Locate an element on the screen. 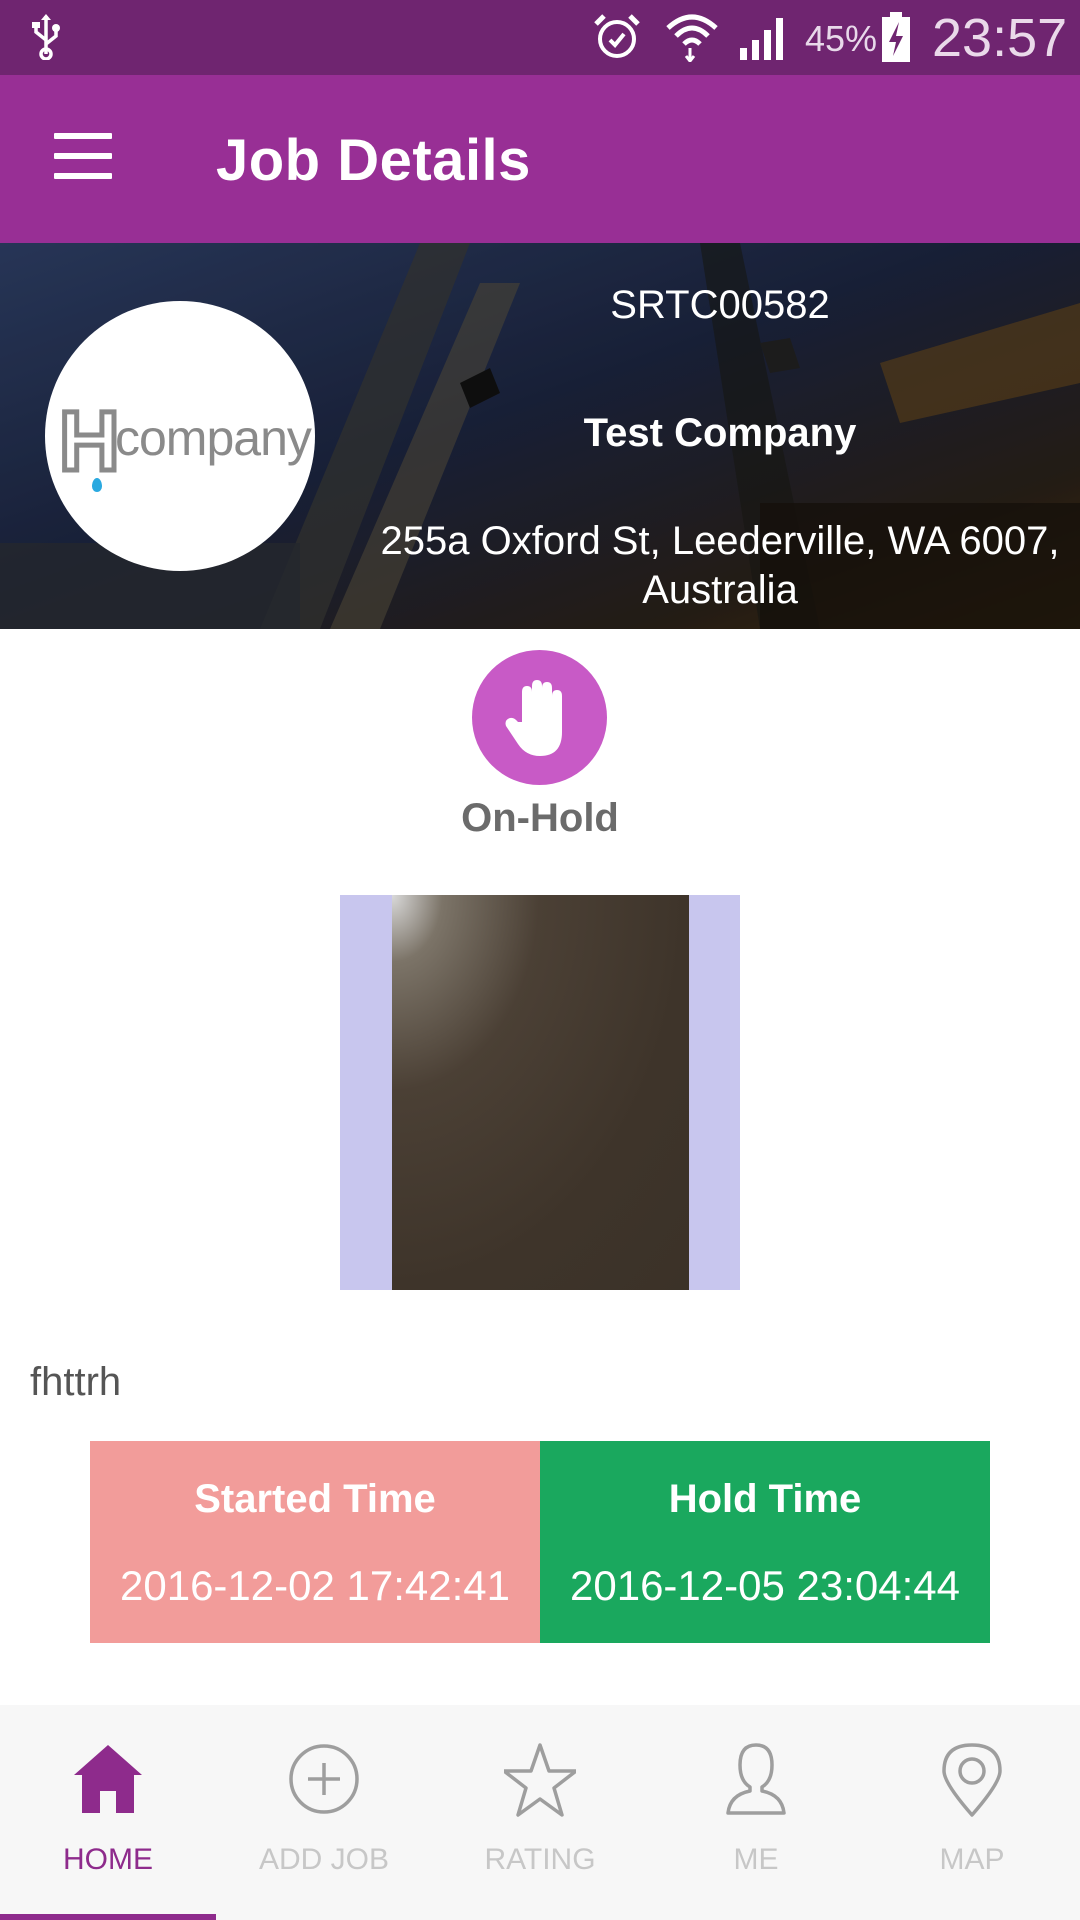 Image resolution: width=1080 pixels, height=1920 pixels. home-icon is located at coordinates (108, 1779).